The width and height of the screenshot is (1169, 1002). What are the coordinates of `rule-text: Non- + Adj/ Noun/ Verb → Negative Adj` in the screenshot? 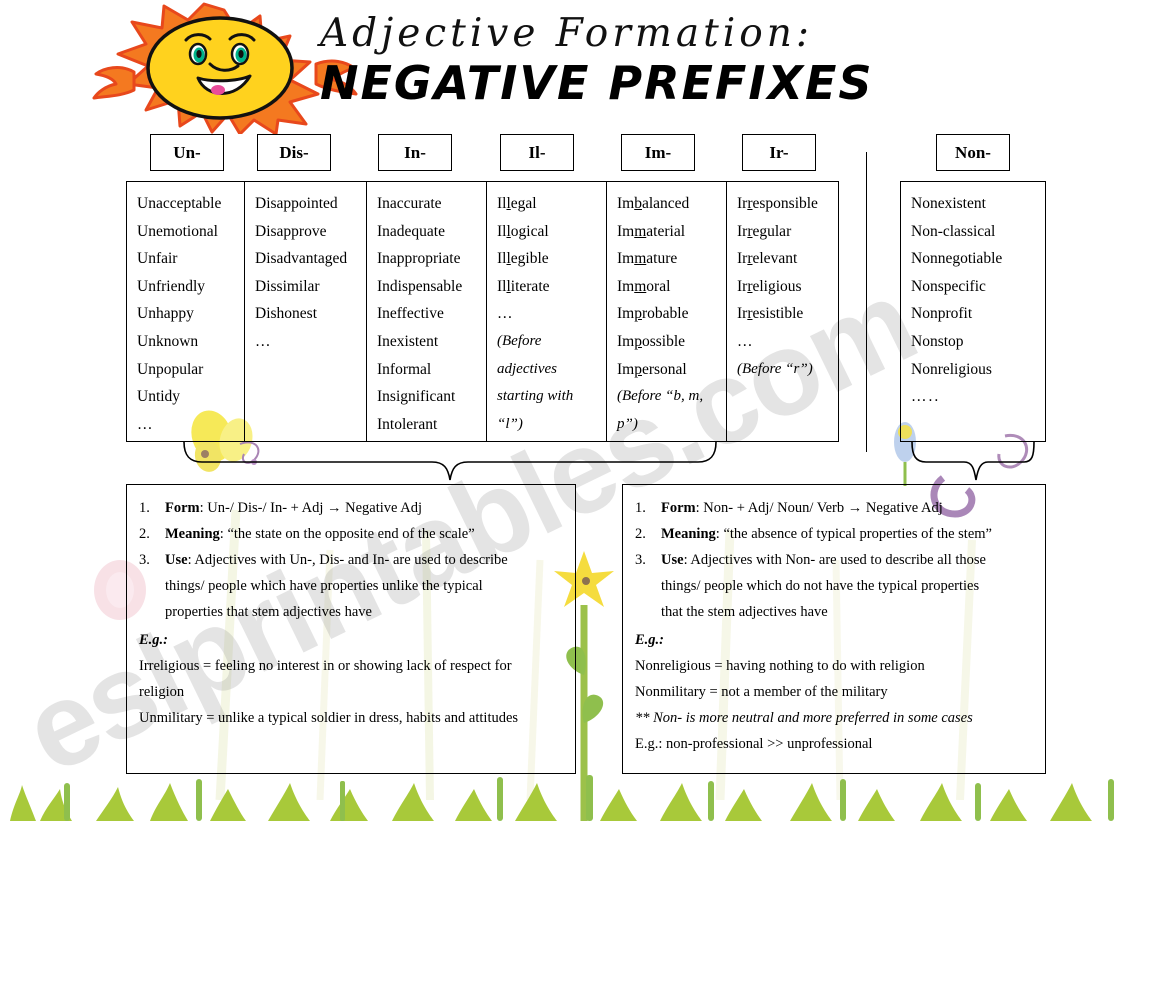 It's located at (823, 508).